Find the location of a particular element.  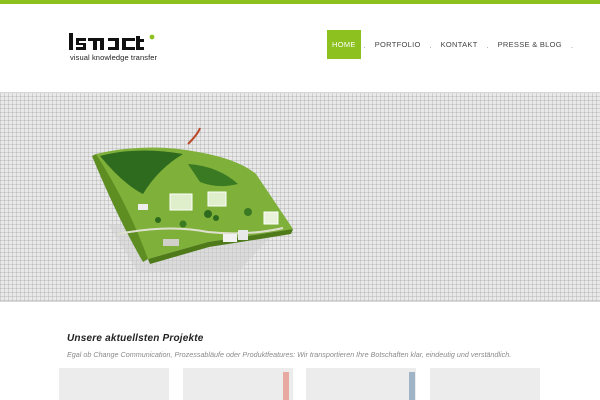

logo-wordmark-icon is located at coordinates (112, 41).